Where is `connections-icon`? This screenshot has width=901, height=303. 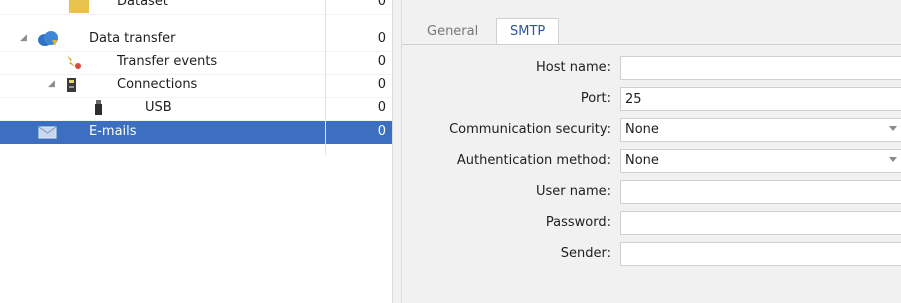 connections-icon is located at coordinates (73, 85).